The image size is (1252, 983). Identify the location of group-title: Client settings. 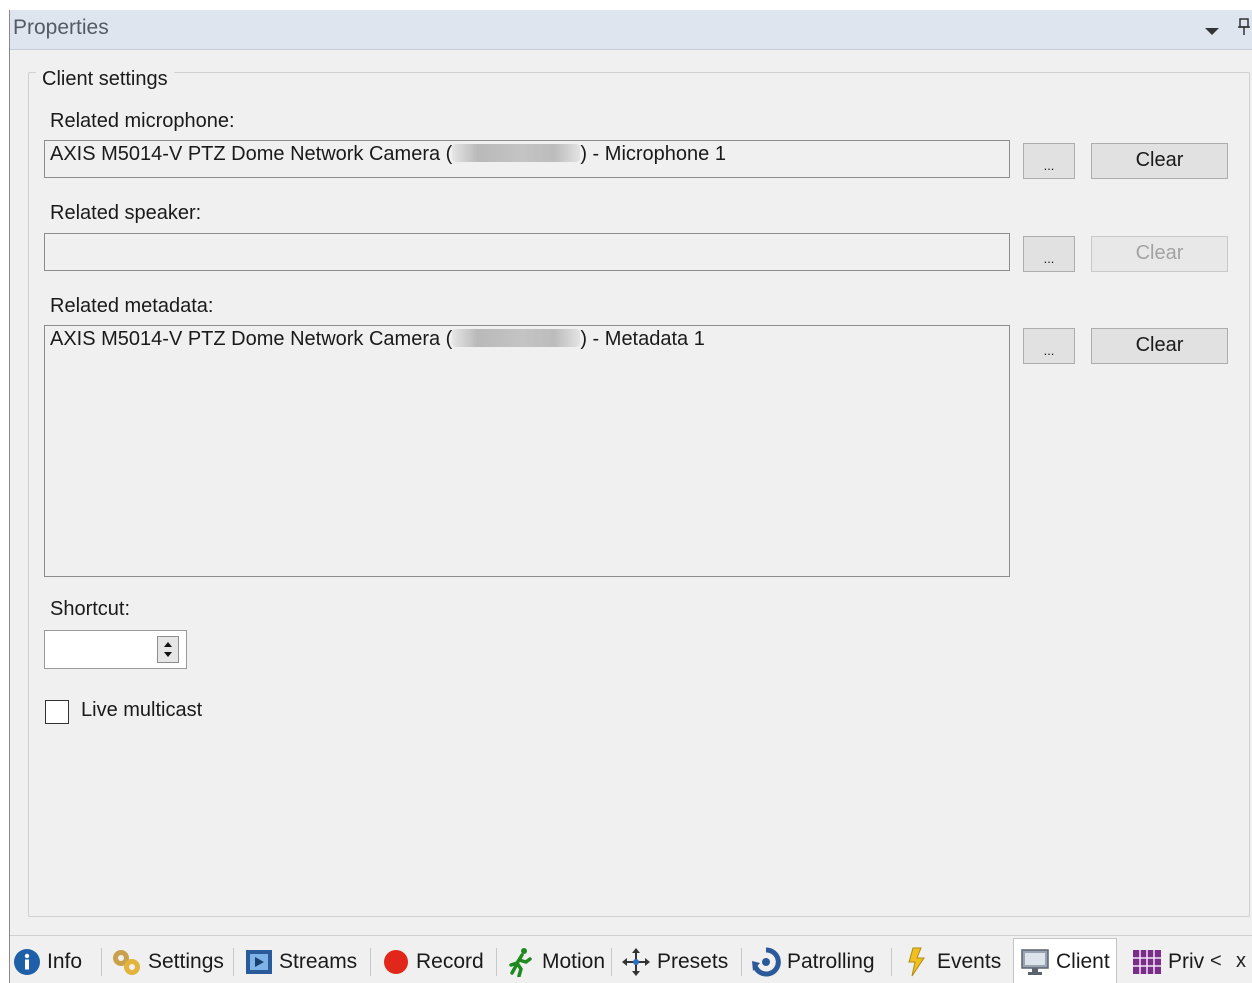
(105, 79).